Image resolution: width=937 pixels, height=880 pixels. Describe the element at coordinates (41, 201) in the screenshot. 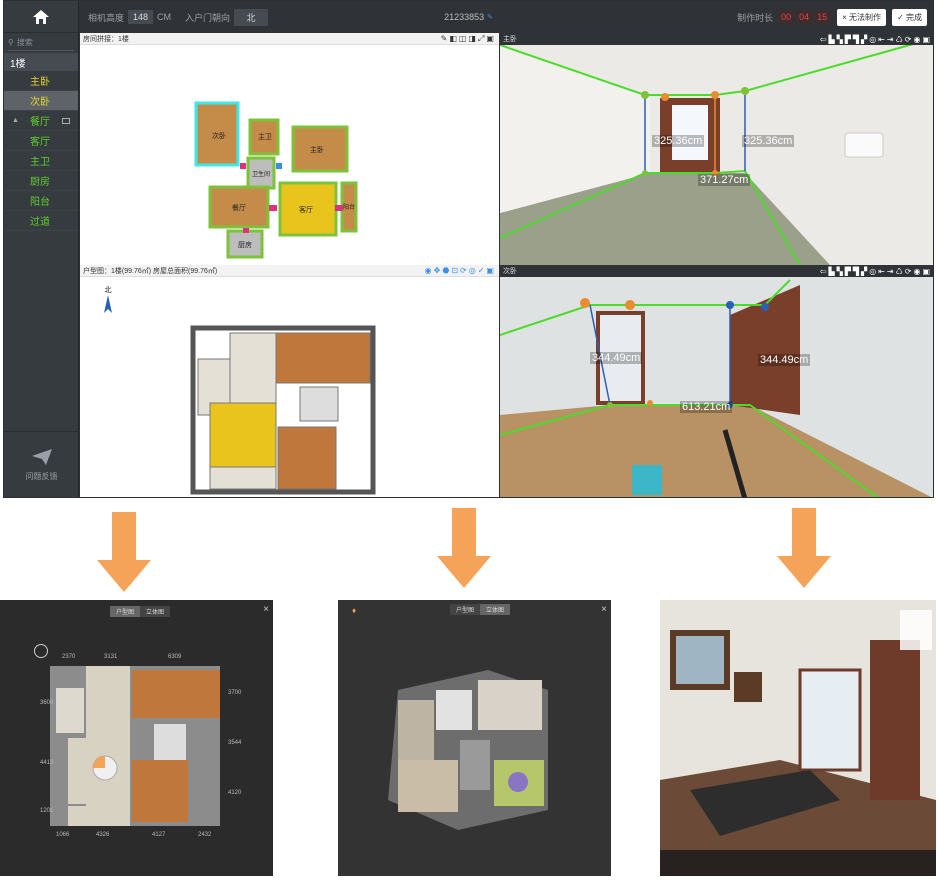

I see `room-item-balcony: 阳台` at that location.